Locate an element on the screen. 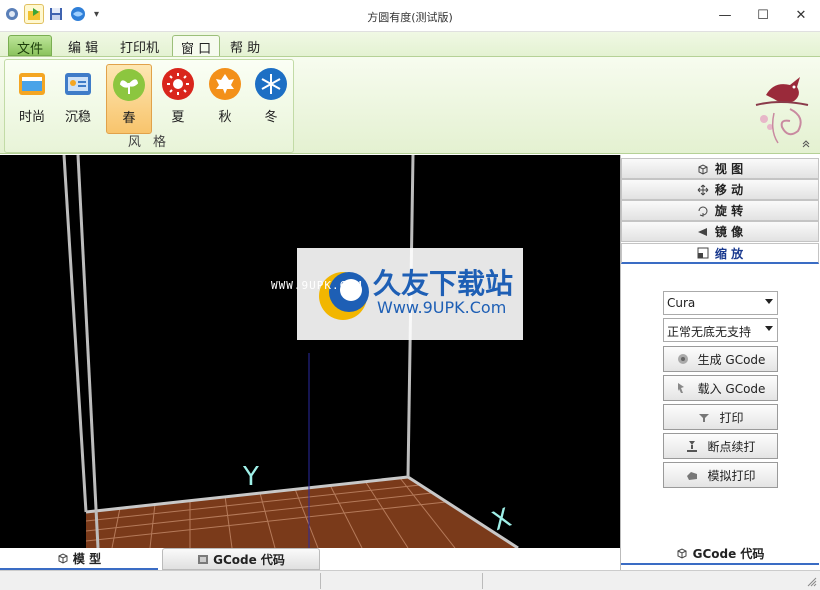 The image size is (820, 590). panel-tab-scale: 缩 放 is located at coordinates (720, 253).